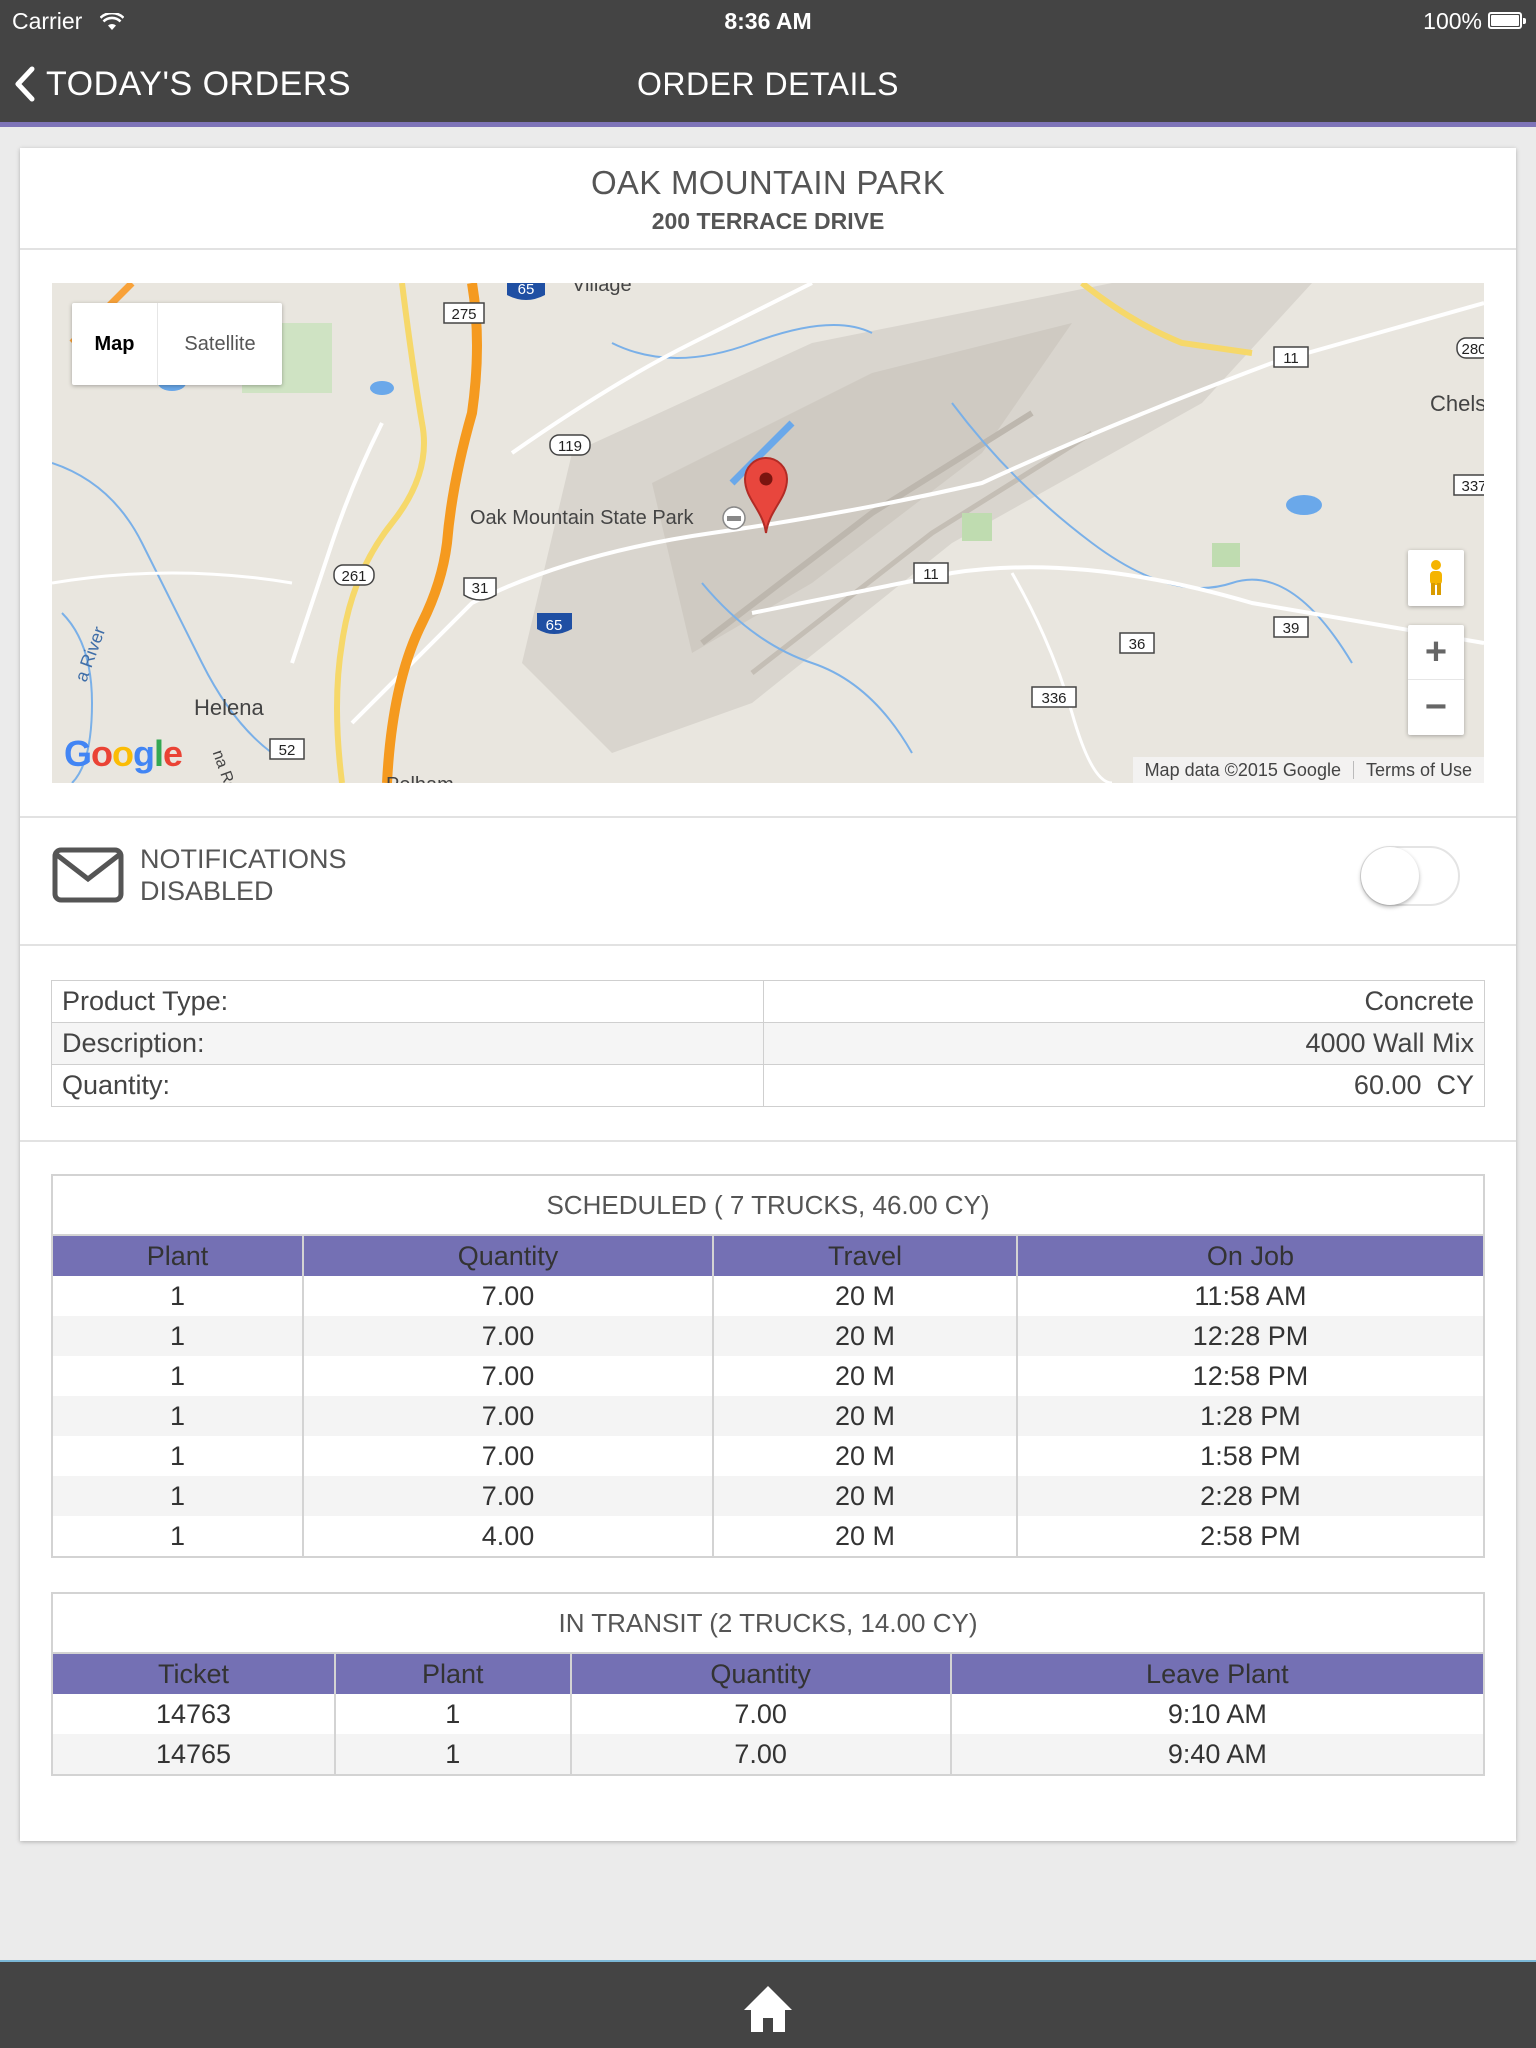  What do you see at coordinates (194, 1754) in the screenshot?
I see `table-cell: 14765` at bounding box center [194, 1754].